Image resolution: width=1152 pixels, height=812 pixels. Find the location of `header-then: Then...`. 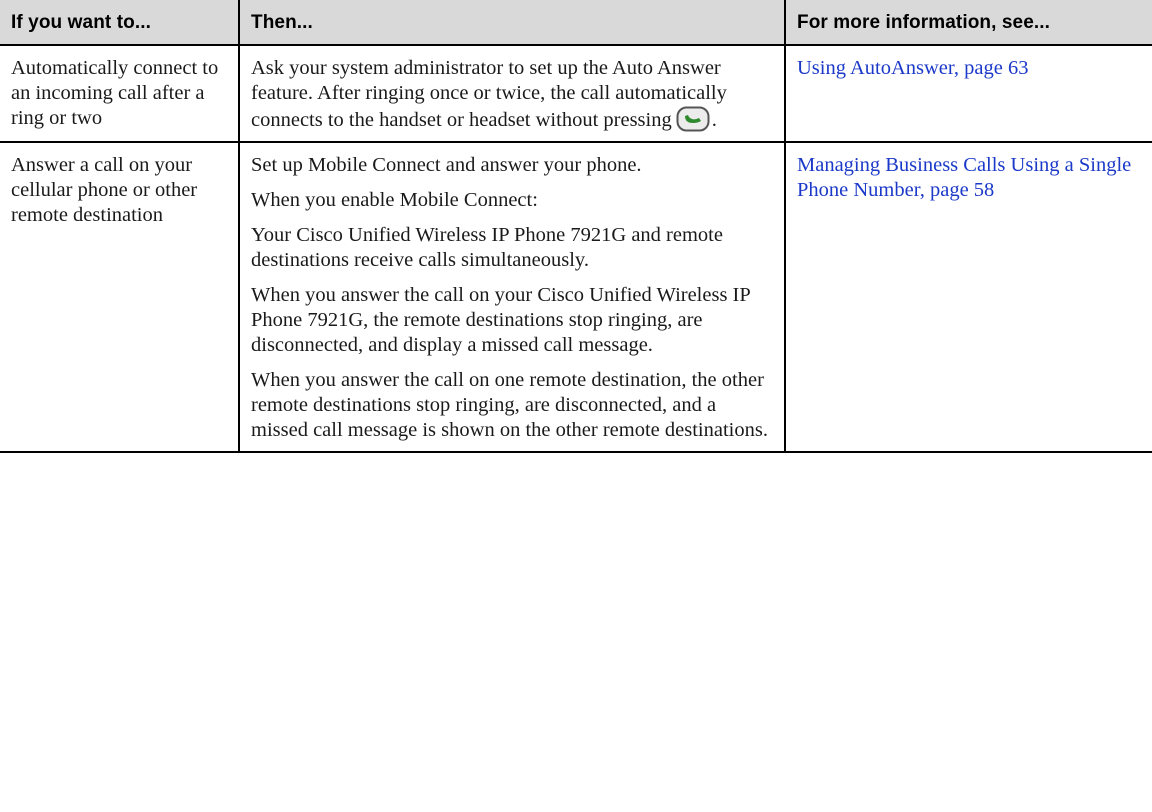

header-then: Then... is located at coordinates (512, 23).